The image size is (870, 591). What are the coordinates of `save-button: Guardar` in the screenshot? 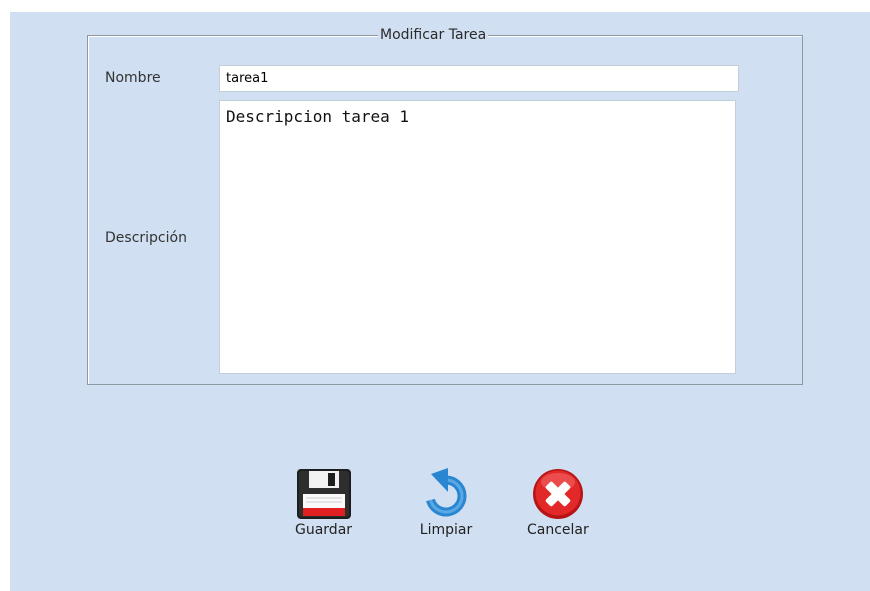 It's located at (323, 503).